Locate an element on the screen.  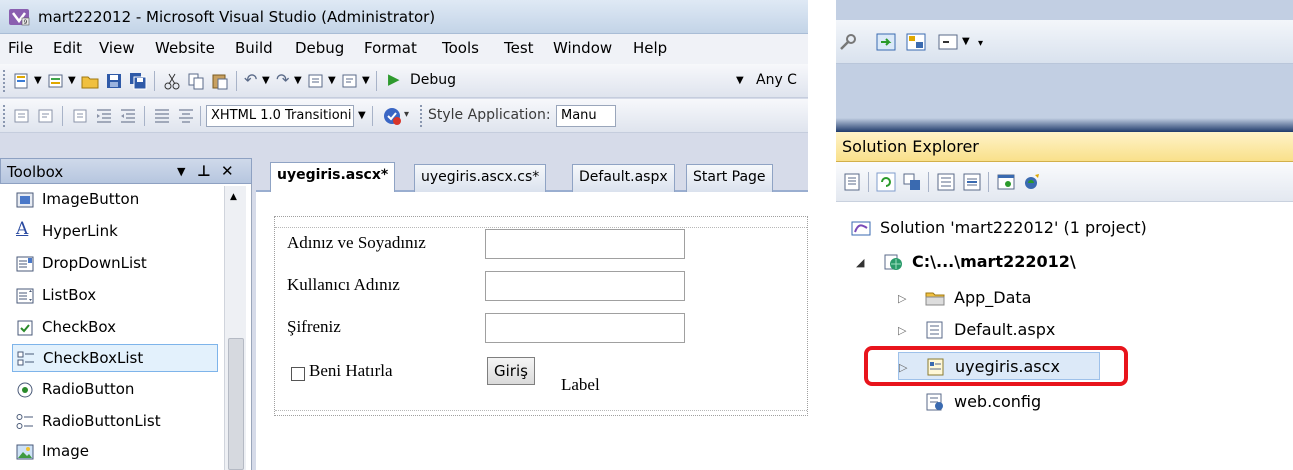
toolbox-item-image: Image is located at coordinates (115, 452).